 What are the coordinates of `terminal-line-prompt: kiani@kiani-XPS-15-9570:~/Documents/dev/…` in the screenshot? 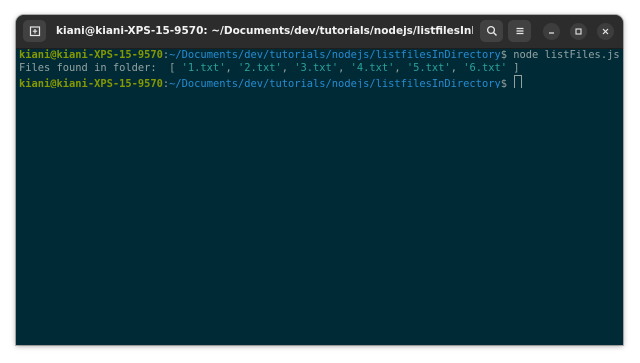 It's located at (319, 81).